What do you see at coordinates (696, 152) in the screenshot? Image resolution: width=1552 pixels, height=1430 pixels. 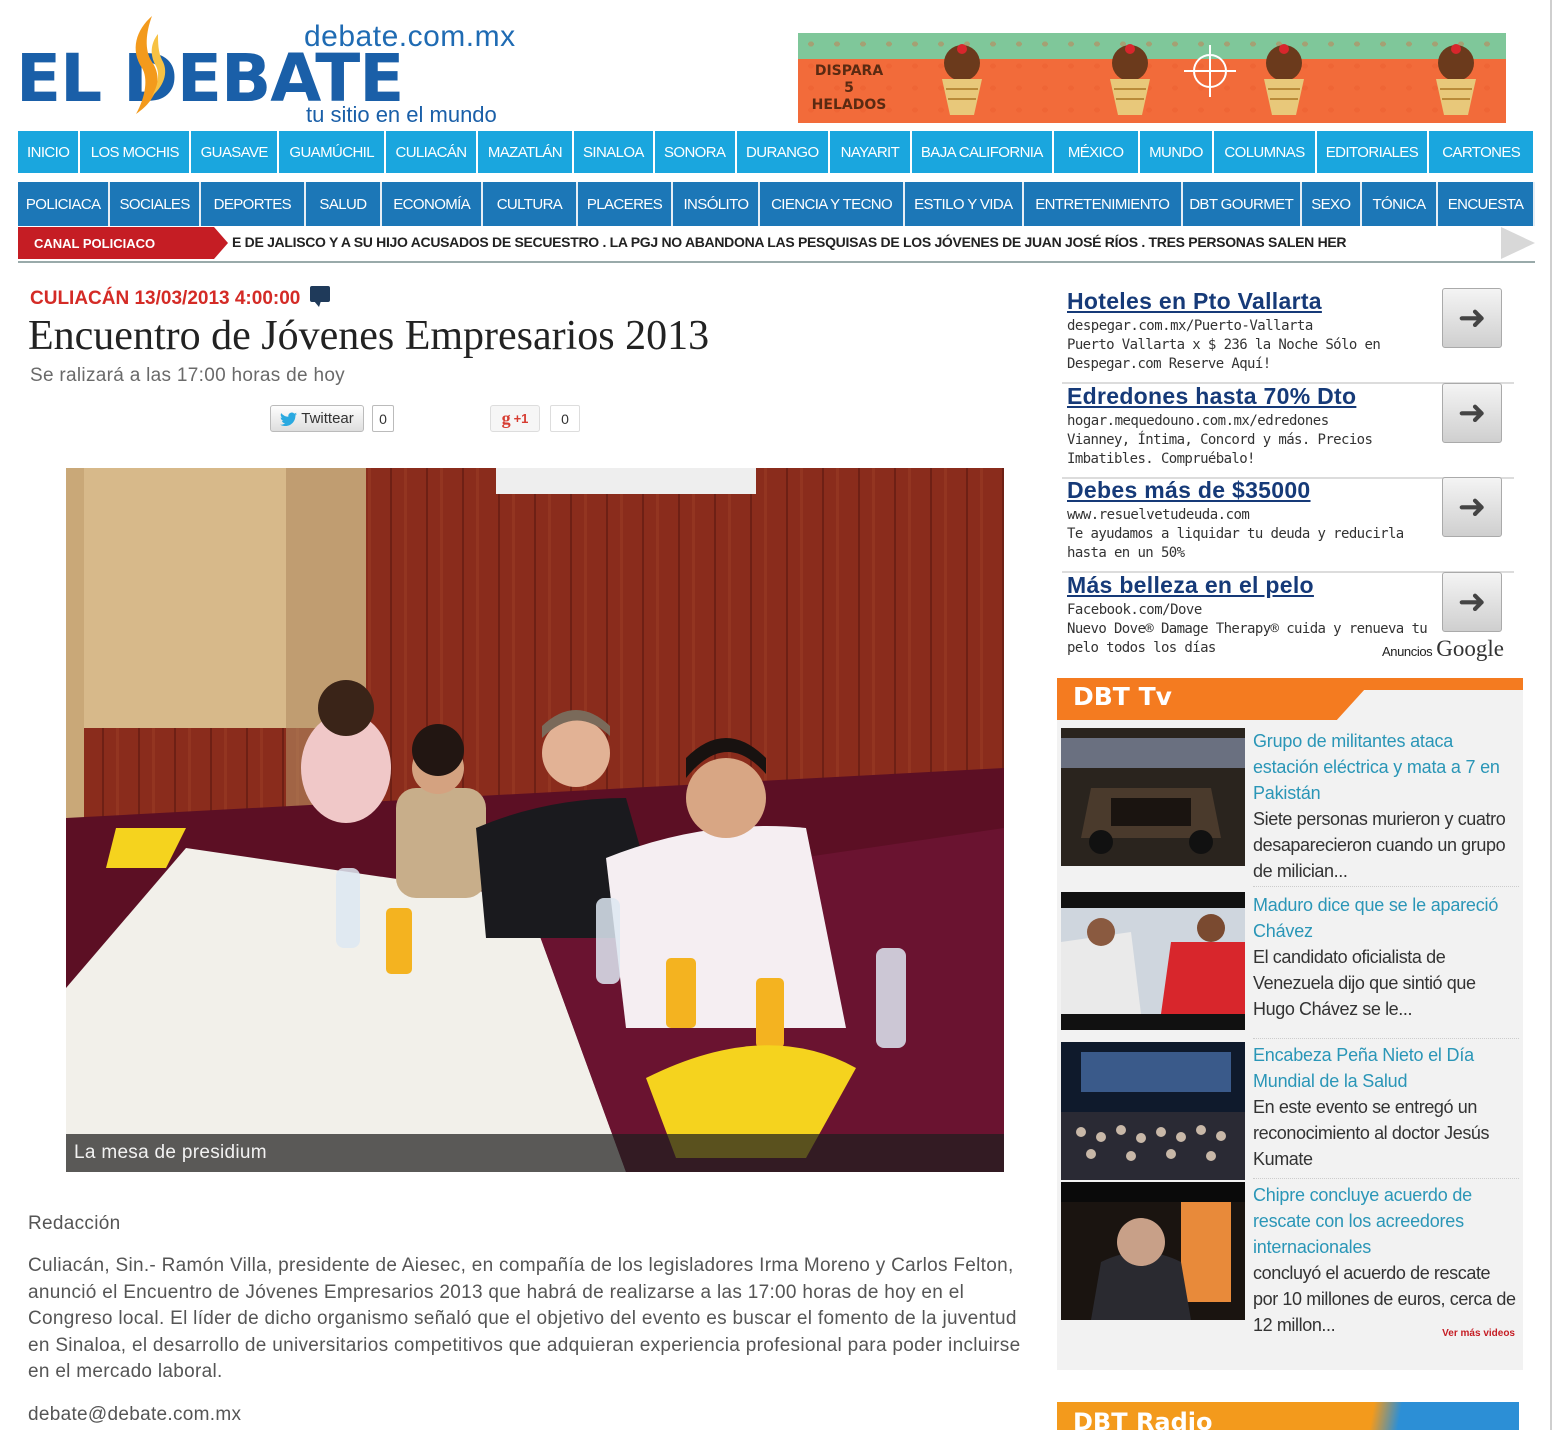 I see `nav-item: SONORA` at bounding box center [696, 152].